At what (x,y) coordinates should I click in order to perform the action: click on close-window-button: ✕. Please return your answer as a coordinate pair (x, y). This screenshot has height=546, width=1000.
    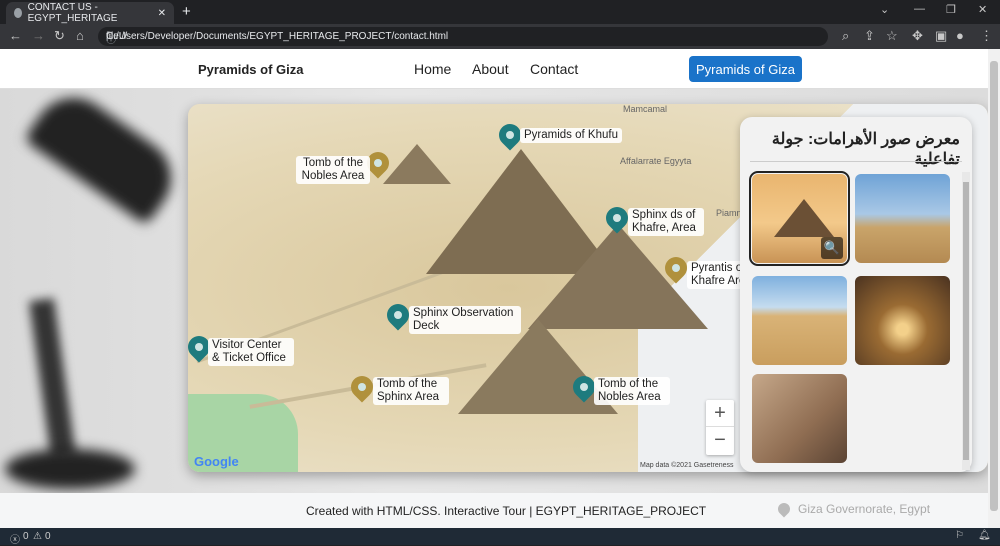
    Looking at the image, I should click on (982, 9).